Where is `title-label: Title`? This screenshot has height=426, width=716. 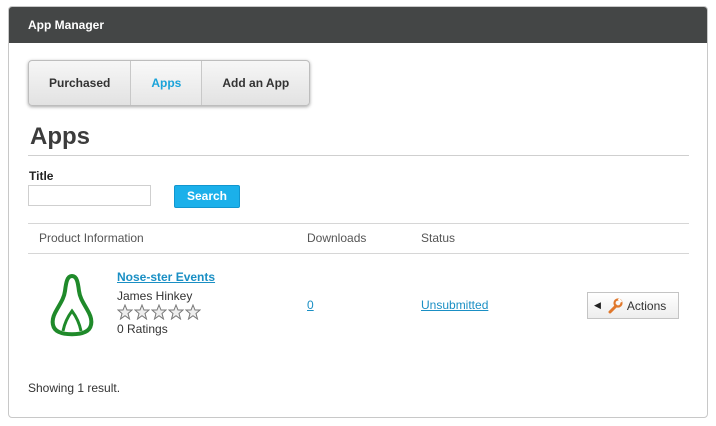 title-label: Title is located at coordinates (41, 176).